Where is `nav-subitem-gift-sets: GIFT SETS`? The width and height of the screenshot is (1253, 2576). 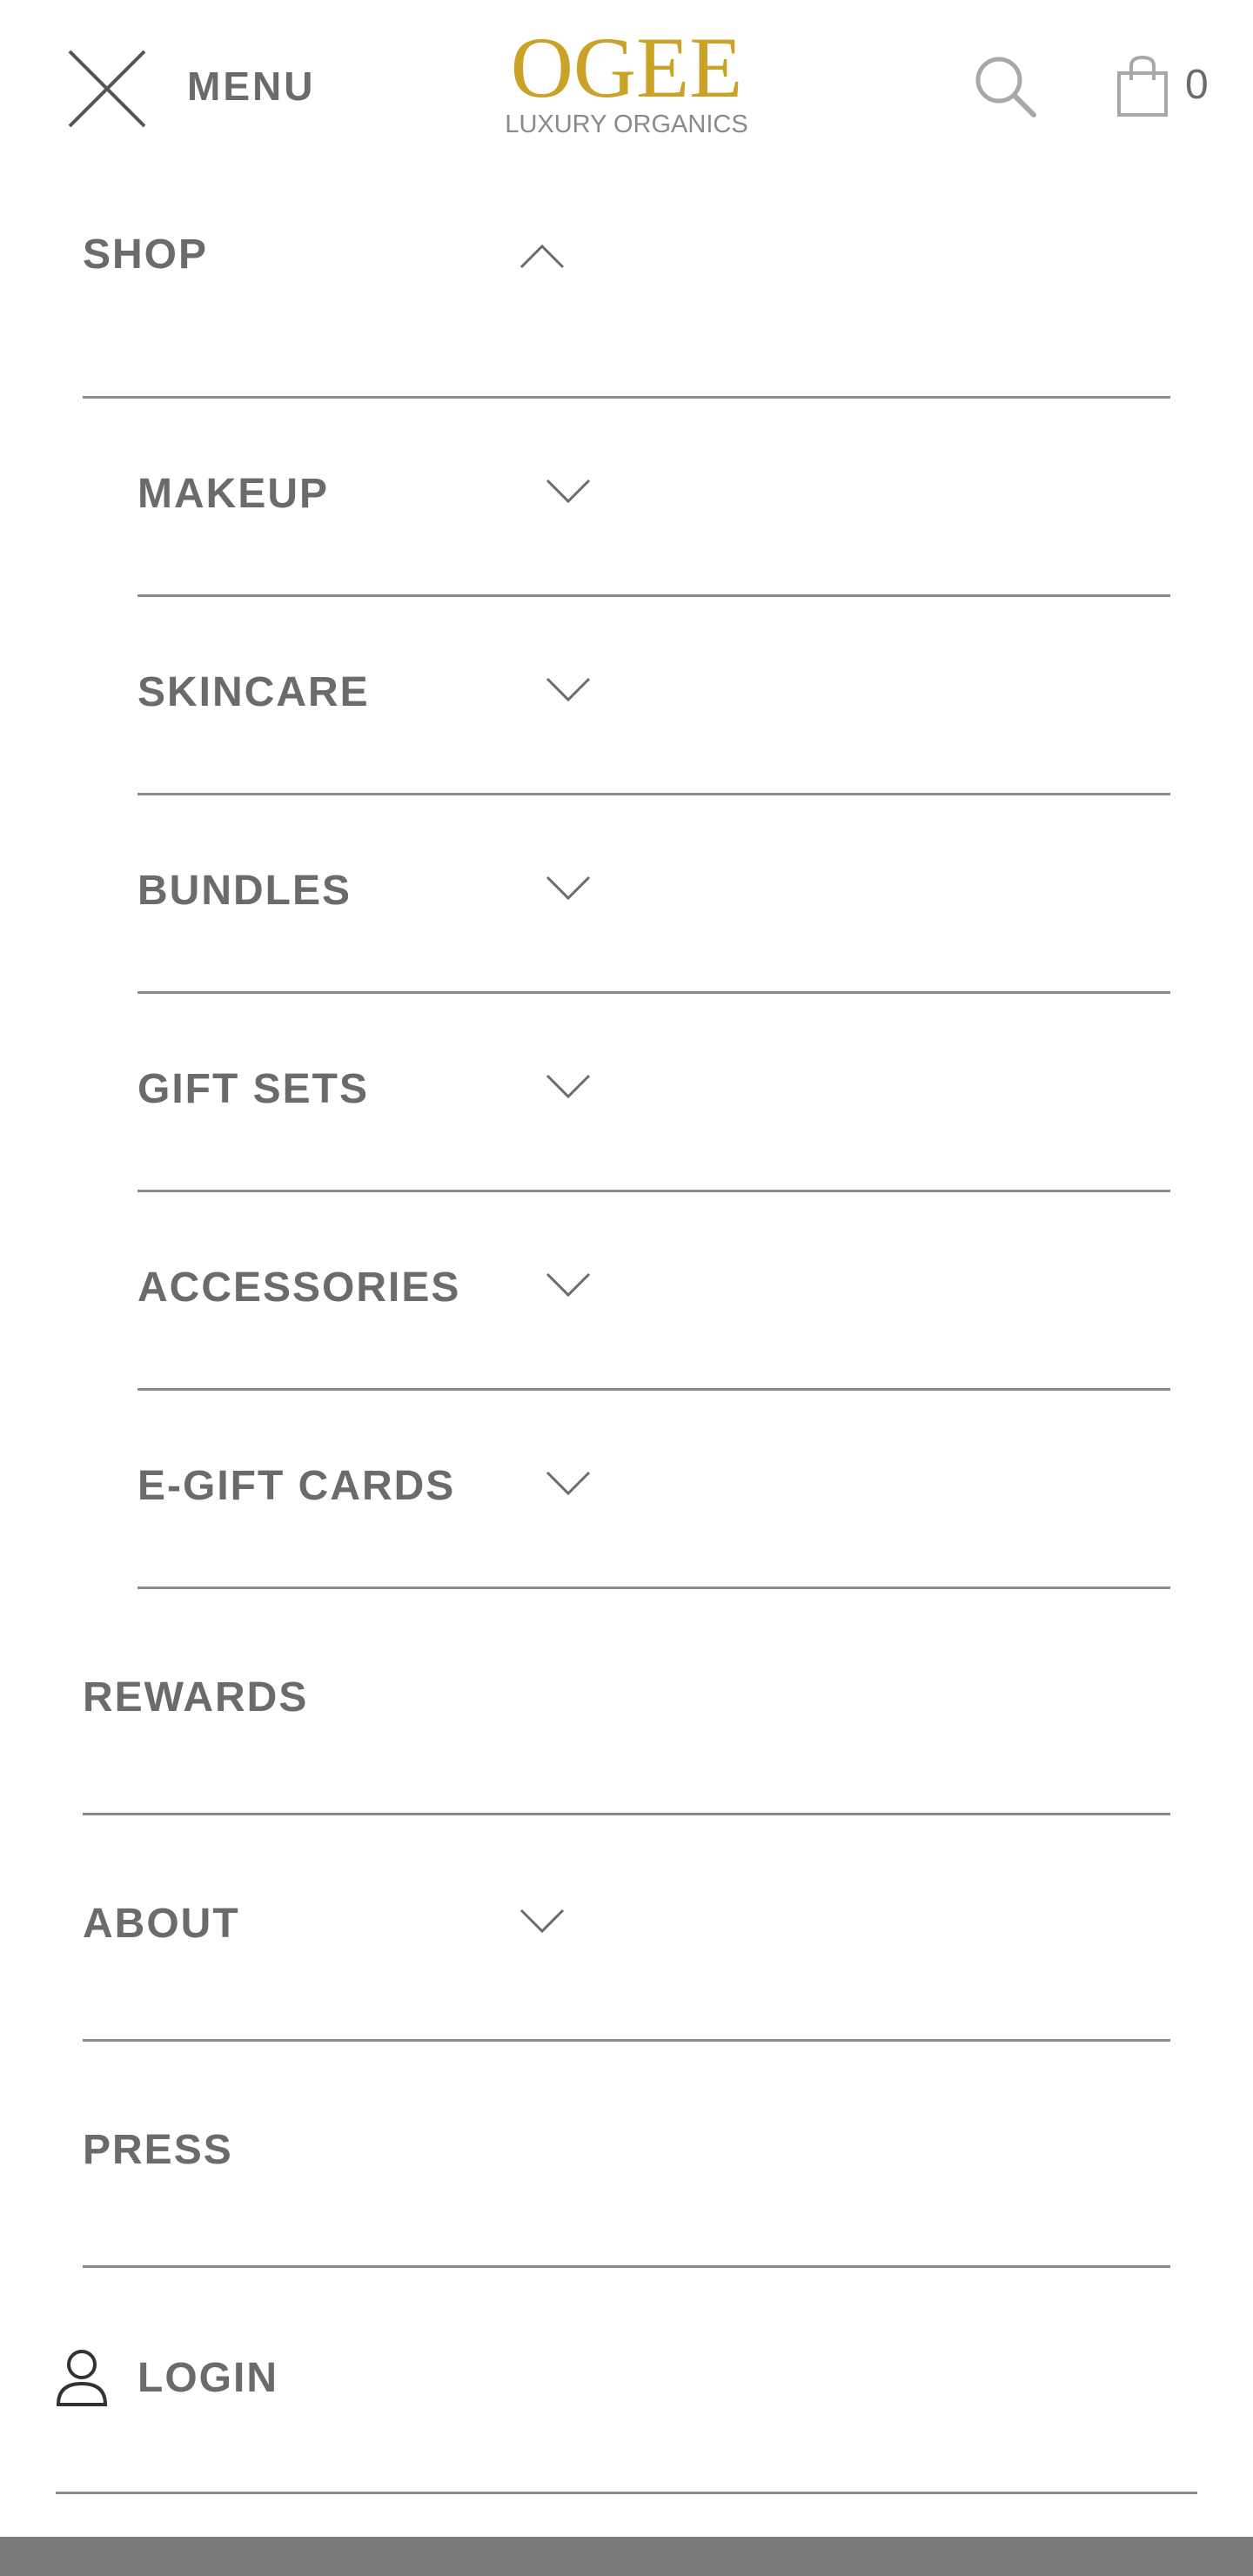 nav-subitem-gift-sets: GIFT SETS is located at coordinates (653, 1095).